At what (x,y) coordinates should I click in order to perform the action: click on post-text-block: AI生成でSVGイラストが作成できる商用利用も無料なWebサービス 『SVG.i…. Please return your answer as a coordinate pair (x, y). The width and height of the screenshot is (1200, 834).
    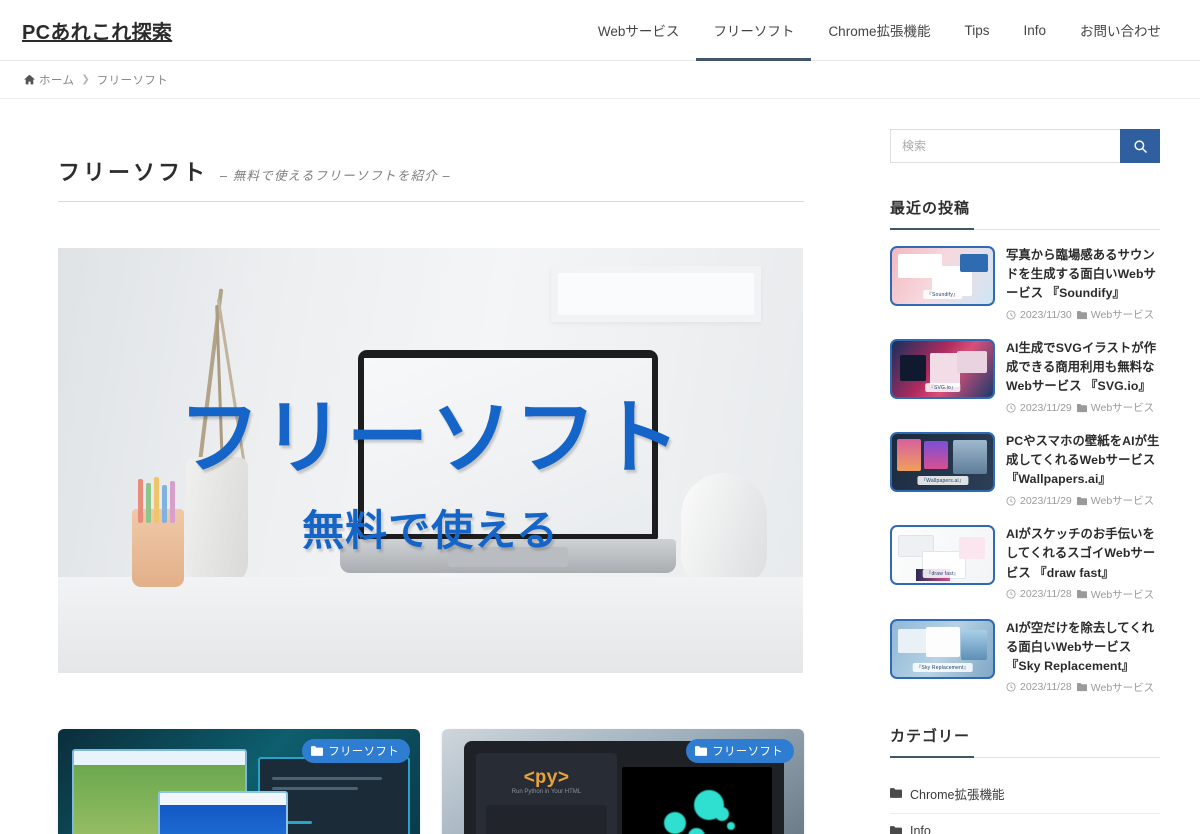
    Looking at the image, I should click on (1083, 377).